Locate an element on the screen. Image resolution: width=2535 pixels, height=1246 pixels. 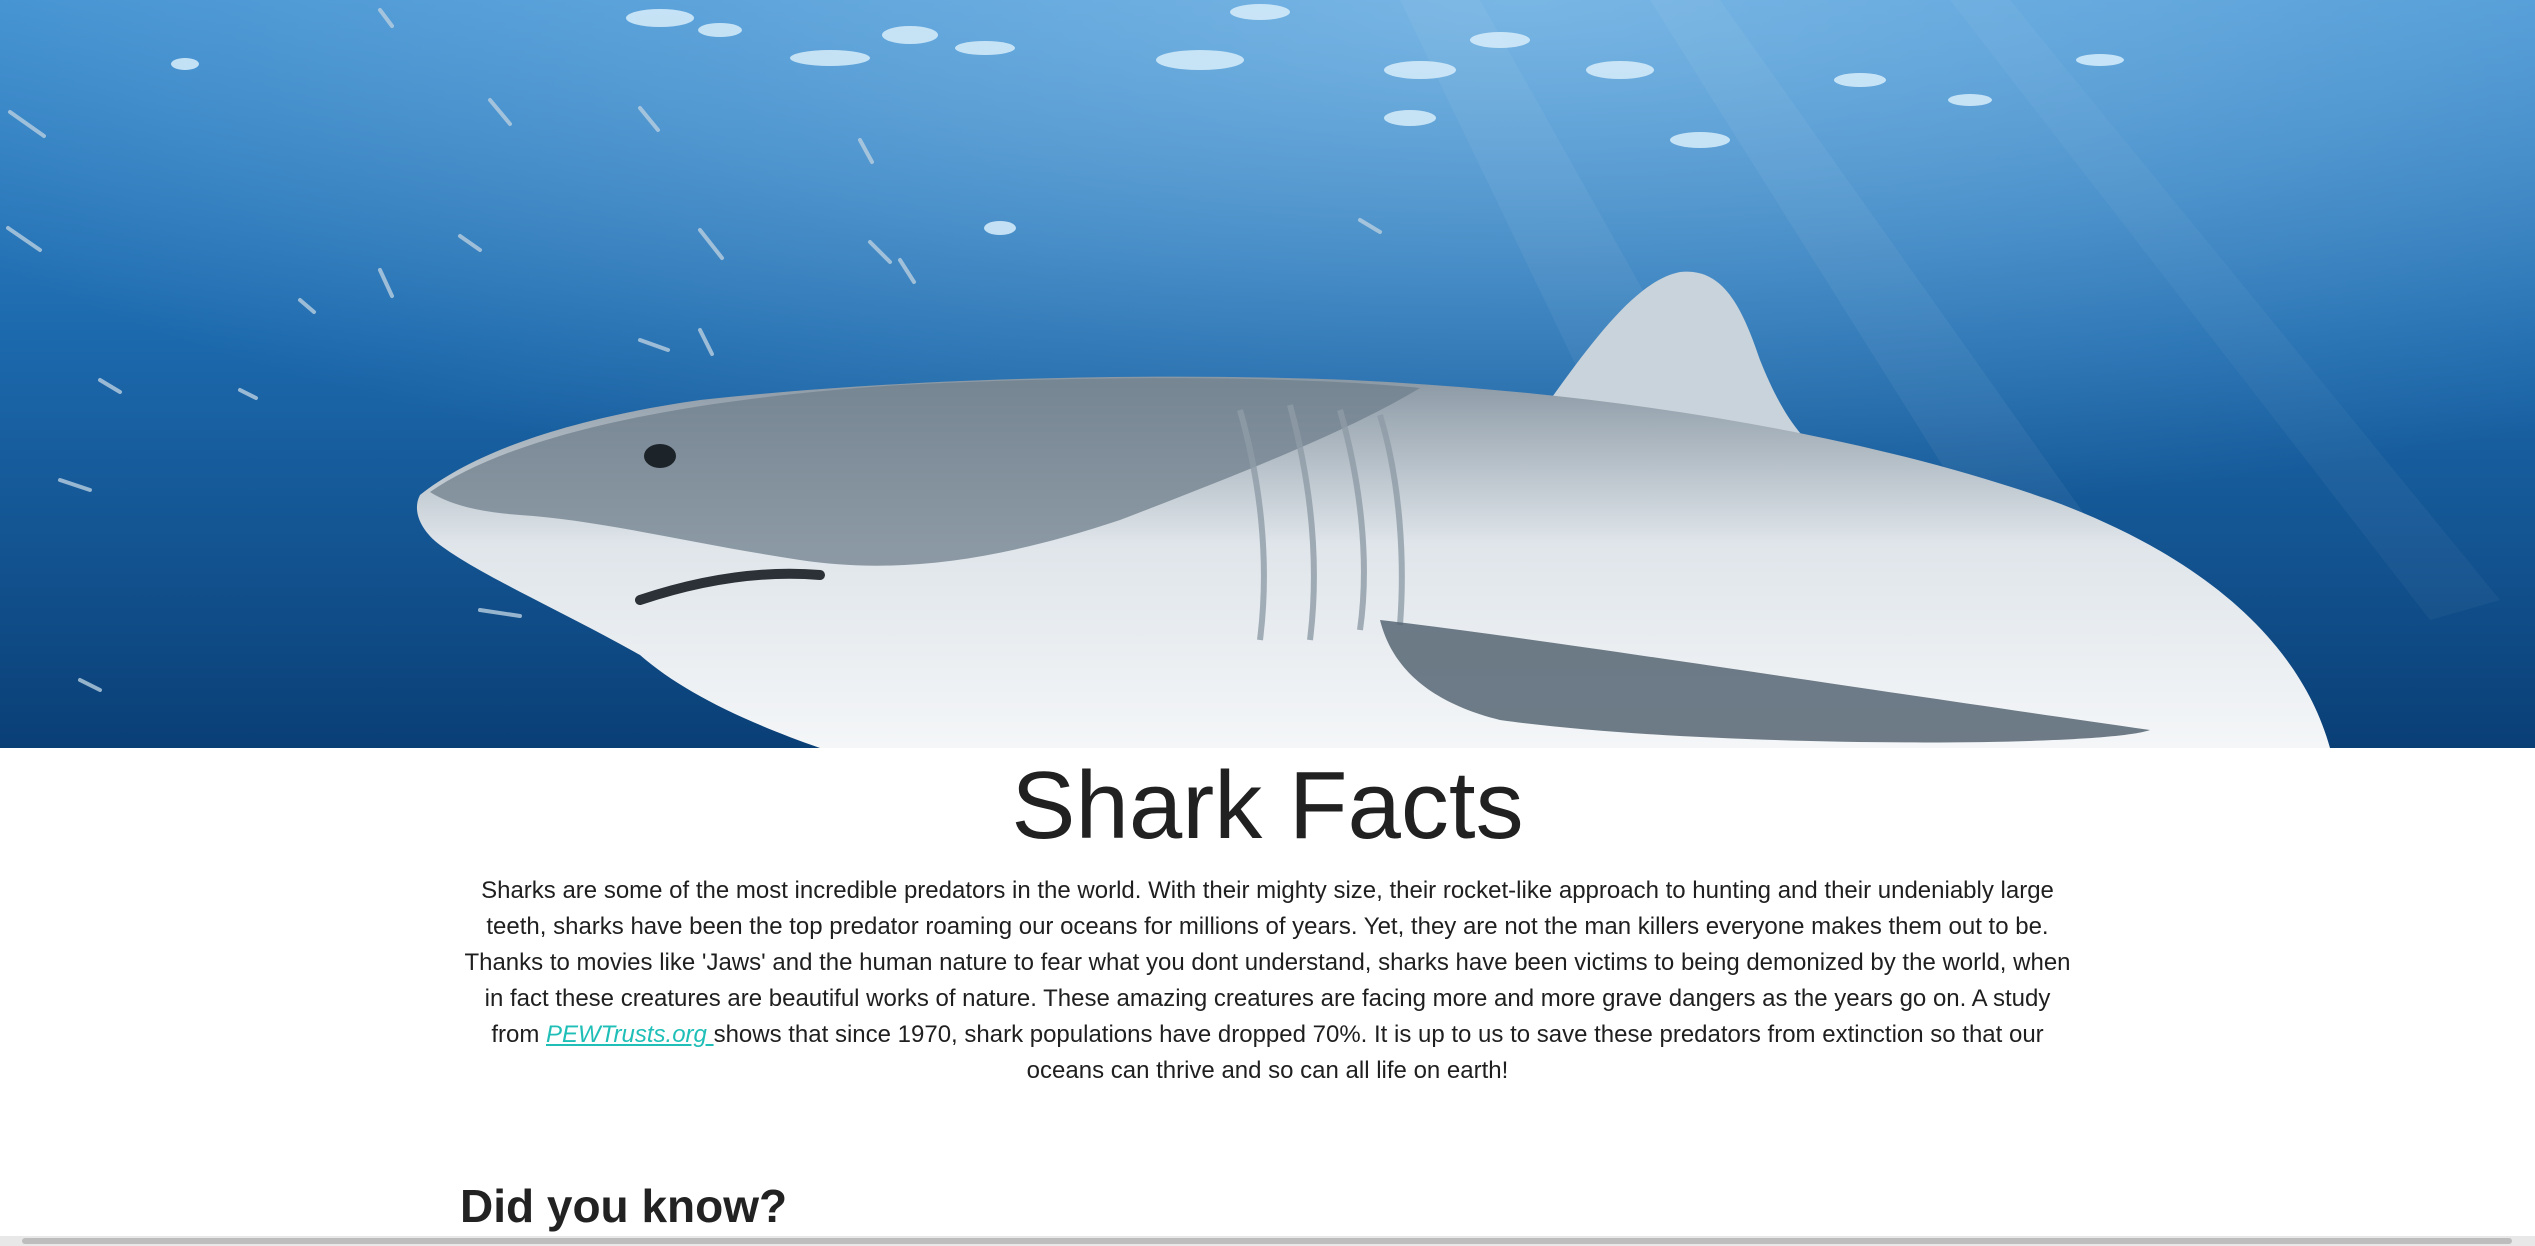
pewtrusts-link: PEWTrusts.org is located at coordinates (630, 1034).